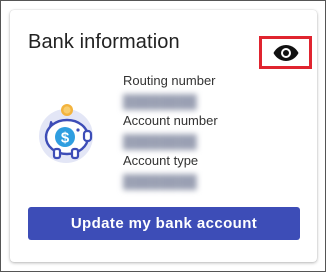 This screenshot has width=326, height=272. Describe the element at coordinates (104, 42) in the screenshot. I see `card-title: Bank information` at that location.